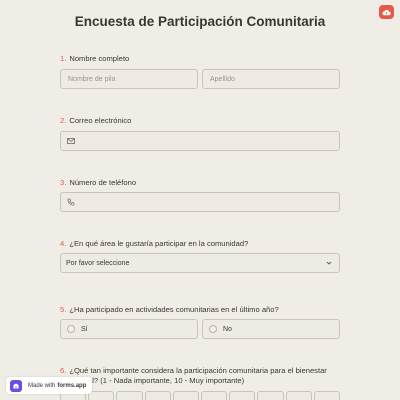 The width and height of the screenshot is (400, 400). What do you see at coordinates (42, 385) in the screenshot?
I see `badge-prefix: Made with` at bounding box center [42, 385].